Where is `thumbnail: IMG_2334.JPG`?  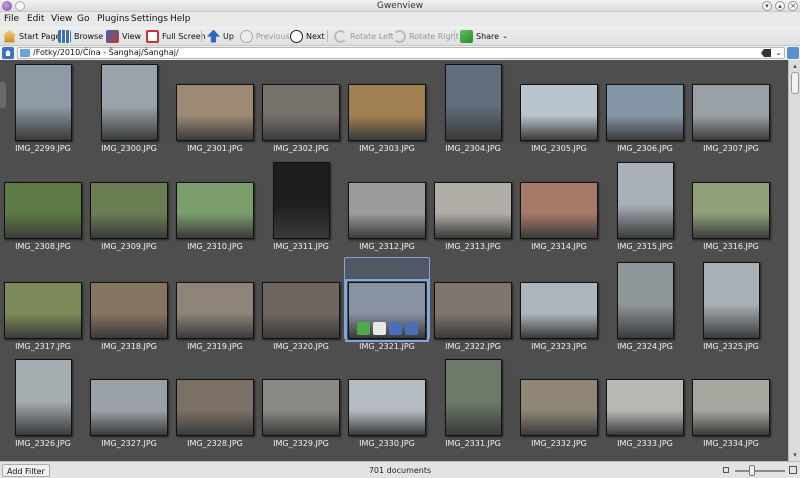 thumbnail: IMG_2334.JPG is located at coordinates (731, 404).